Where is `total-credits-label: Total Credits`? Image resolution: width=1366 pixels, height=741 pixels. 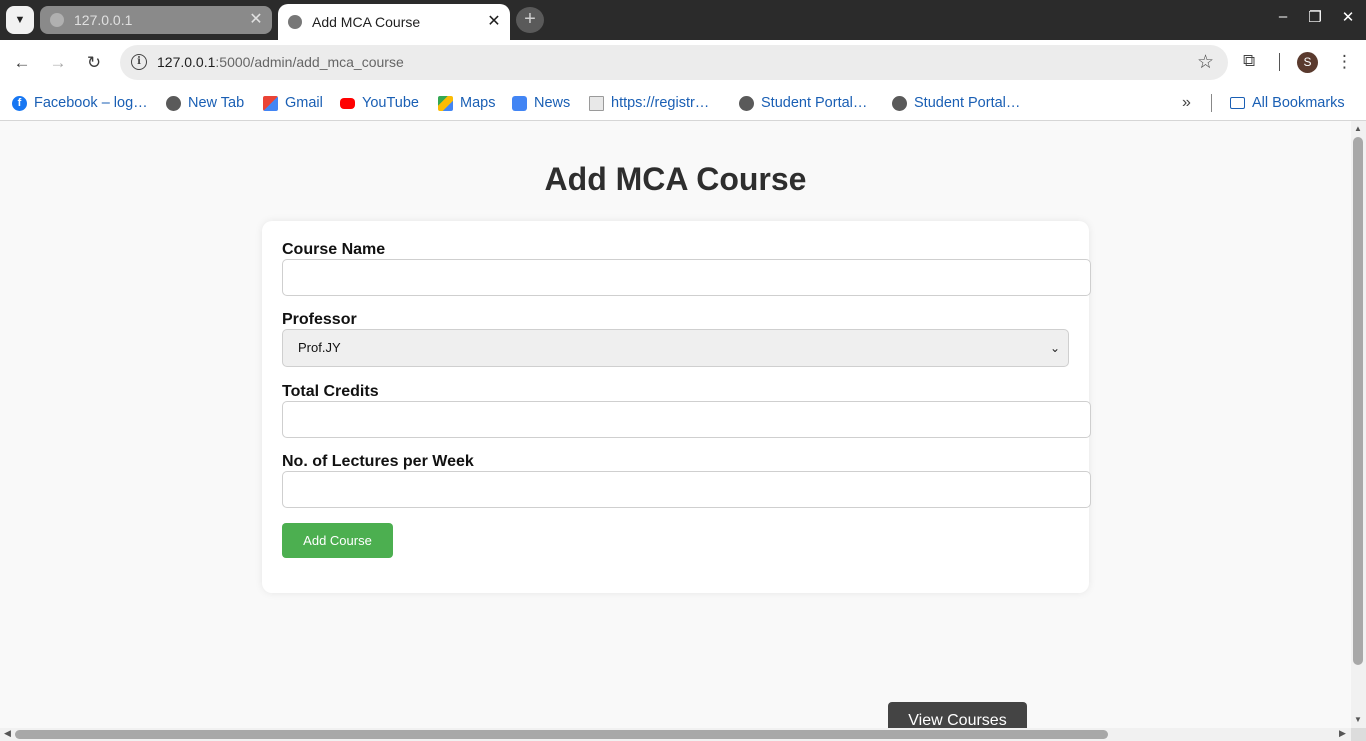 total-credits-label: Total Credits is located at coordinates (330, 391).